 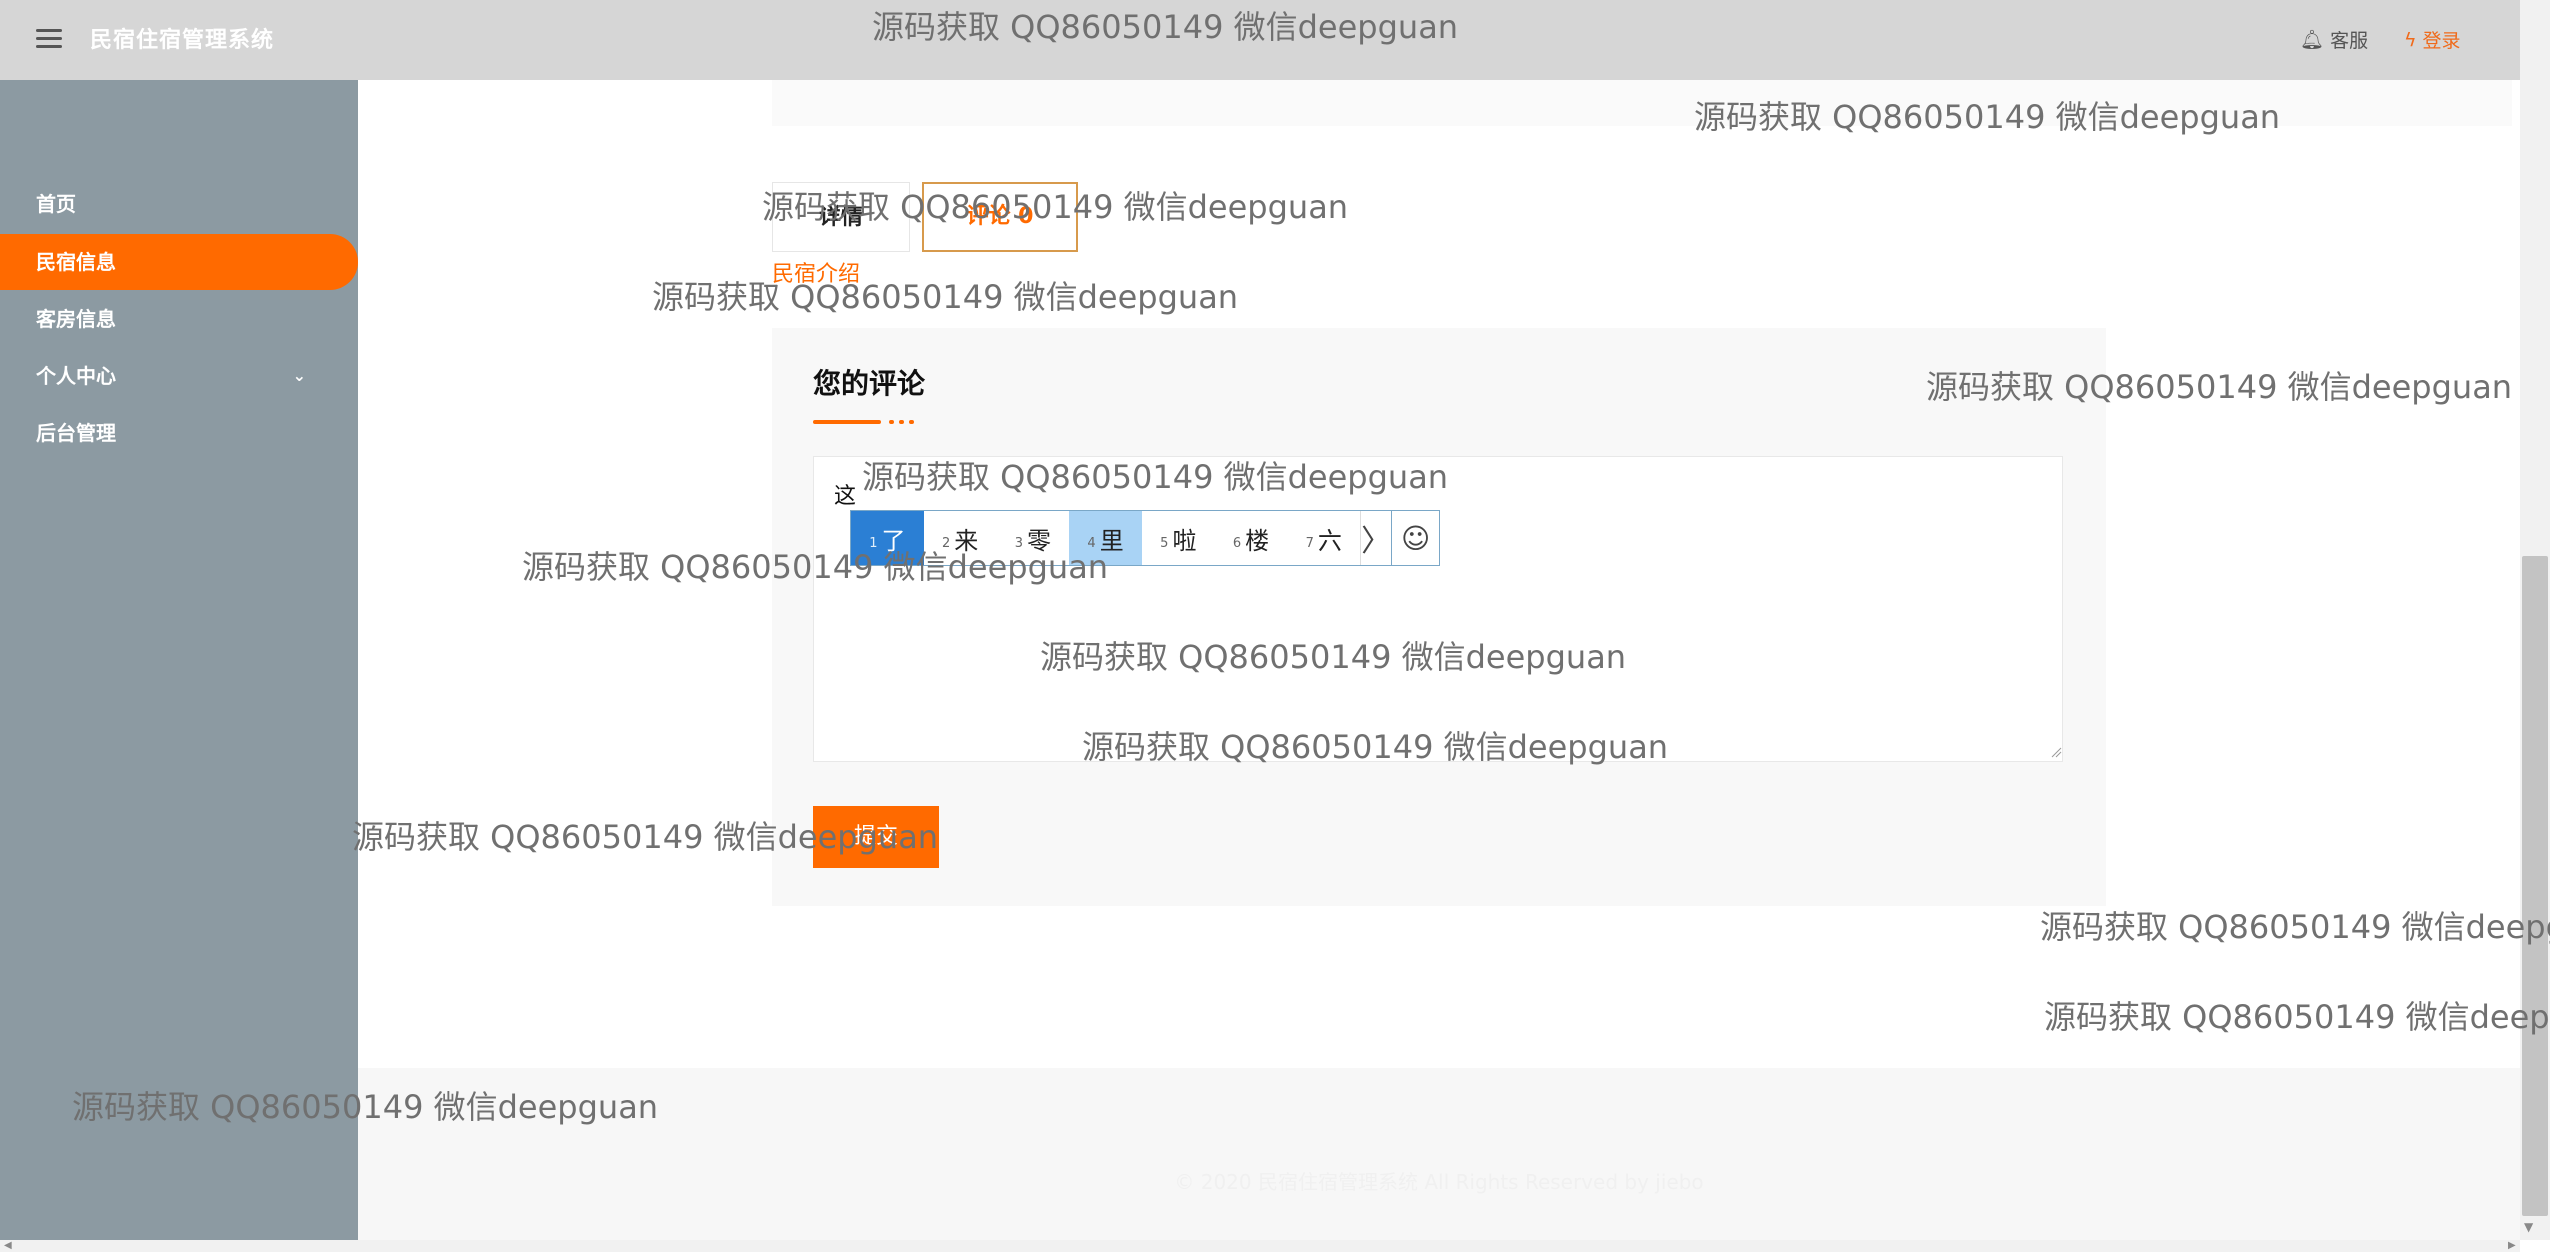 I want to click on login-label: 登录, so click(x=2441, y=41).